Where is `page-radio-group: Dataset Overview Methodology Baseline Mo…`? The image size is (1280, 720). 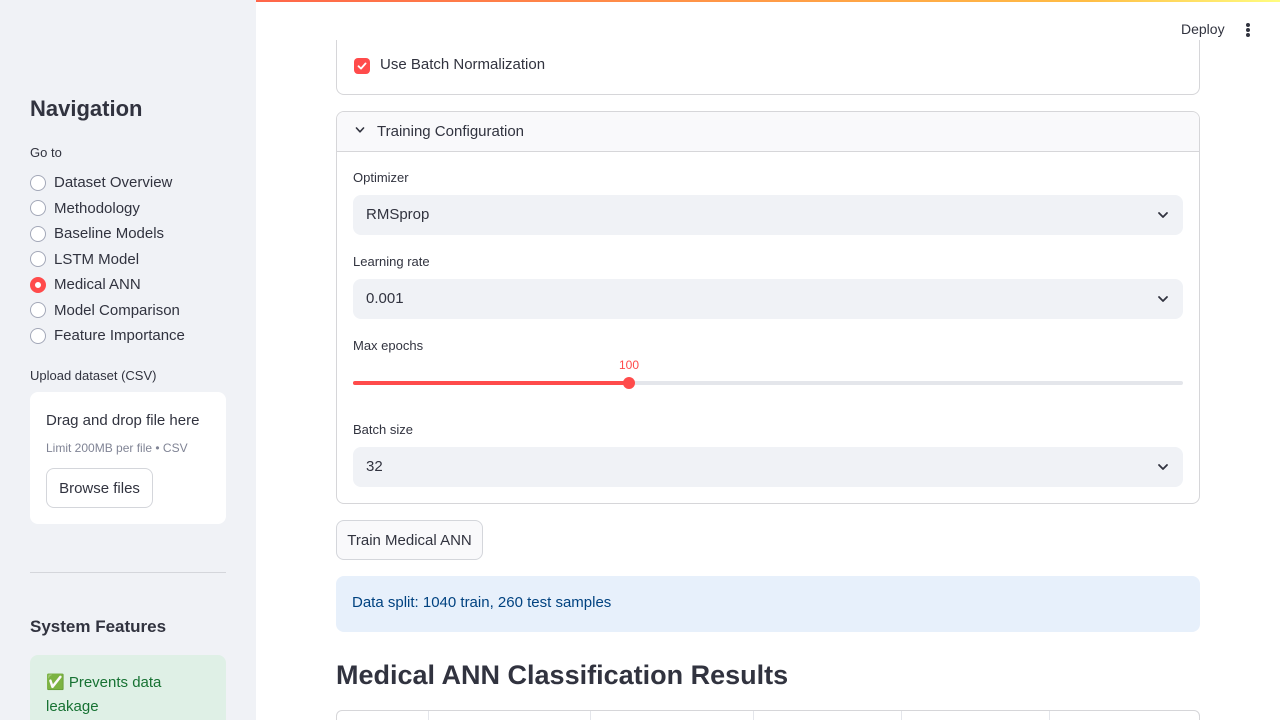
page-radio-group: Dataset Overview Methodology Baseline Mo… is located at coordinates (107, 259).